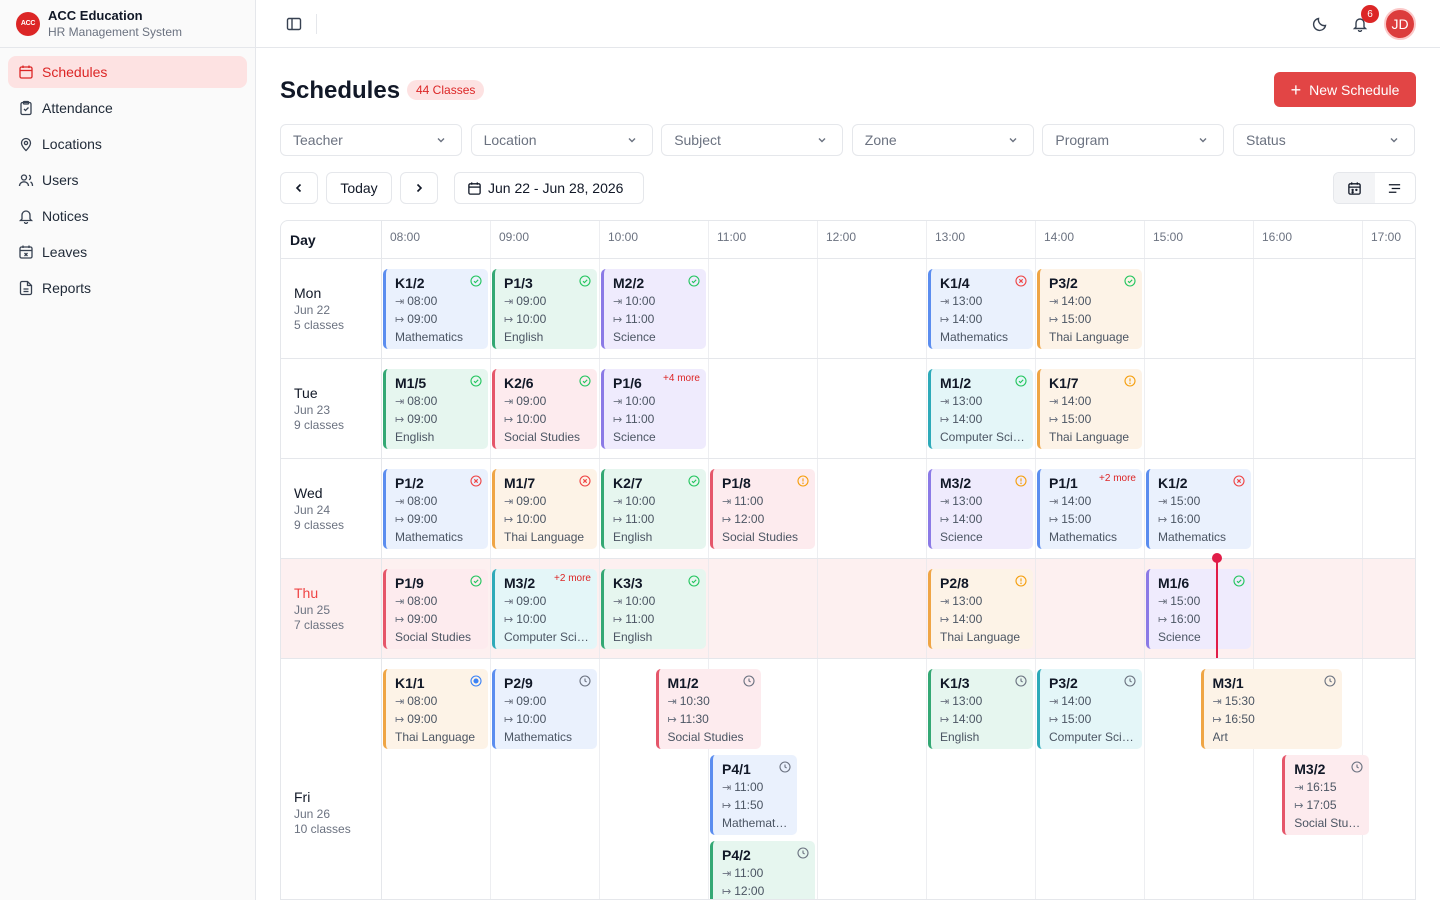  Describe the element at coordinates (127, 24) in the screenshot. I see `brand: ACC ACC Education HR Management System` at that location.